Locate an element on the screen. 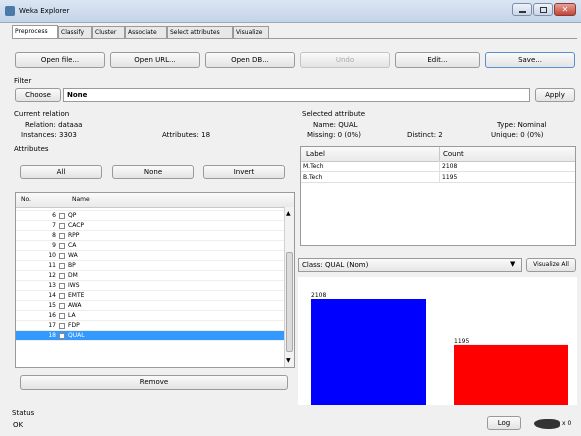  table-row: 10 WA is located at coordinates (150, 256).